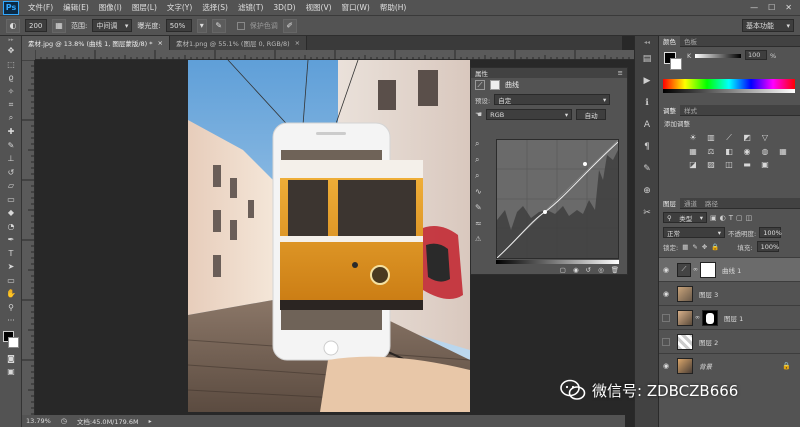 The width and height of the screenshot is (800, 427). Describe the element at coordinates (647, 147) in the screenshot. I see `paragraph-panel-icon: ¶` at that location.